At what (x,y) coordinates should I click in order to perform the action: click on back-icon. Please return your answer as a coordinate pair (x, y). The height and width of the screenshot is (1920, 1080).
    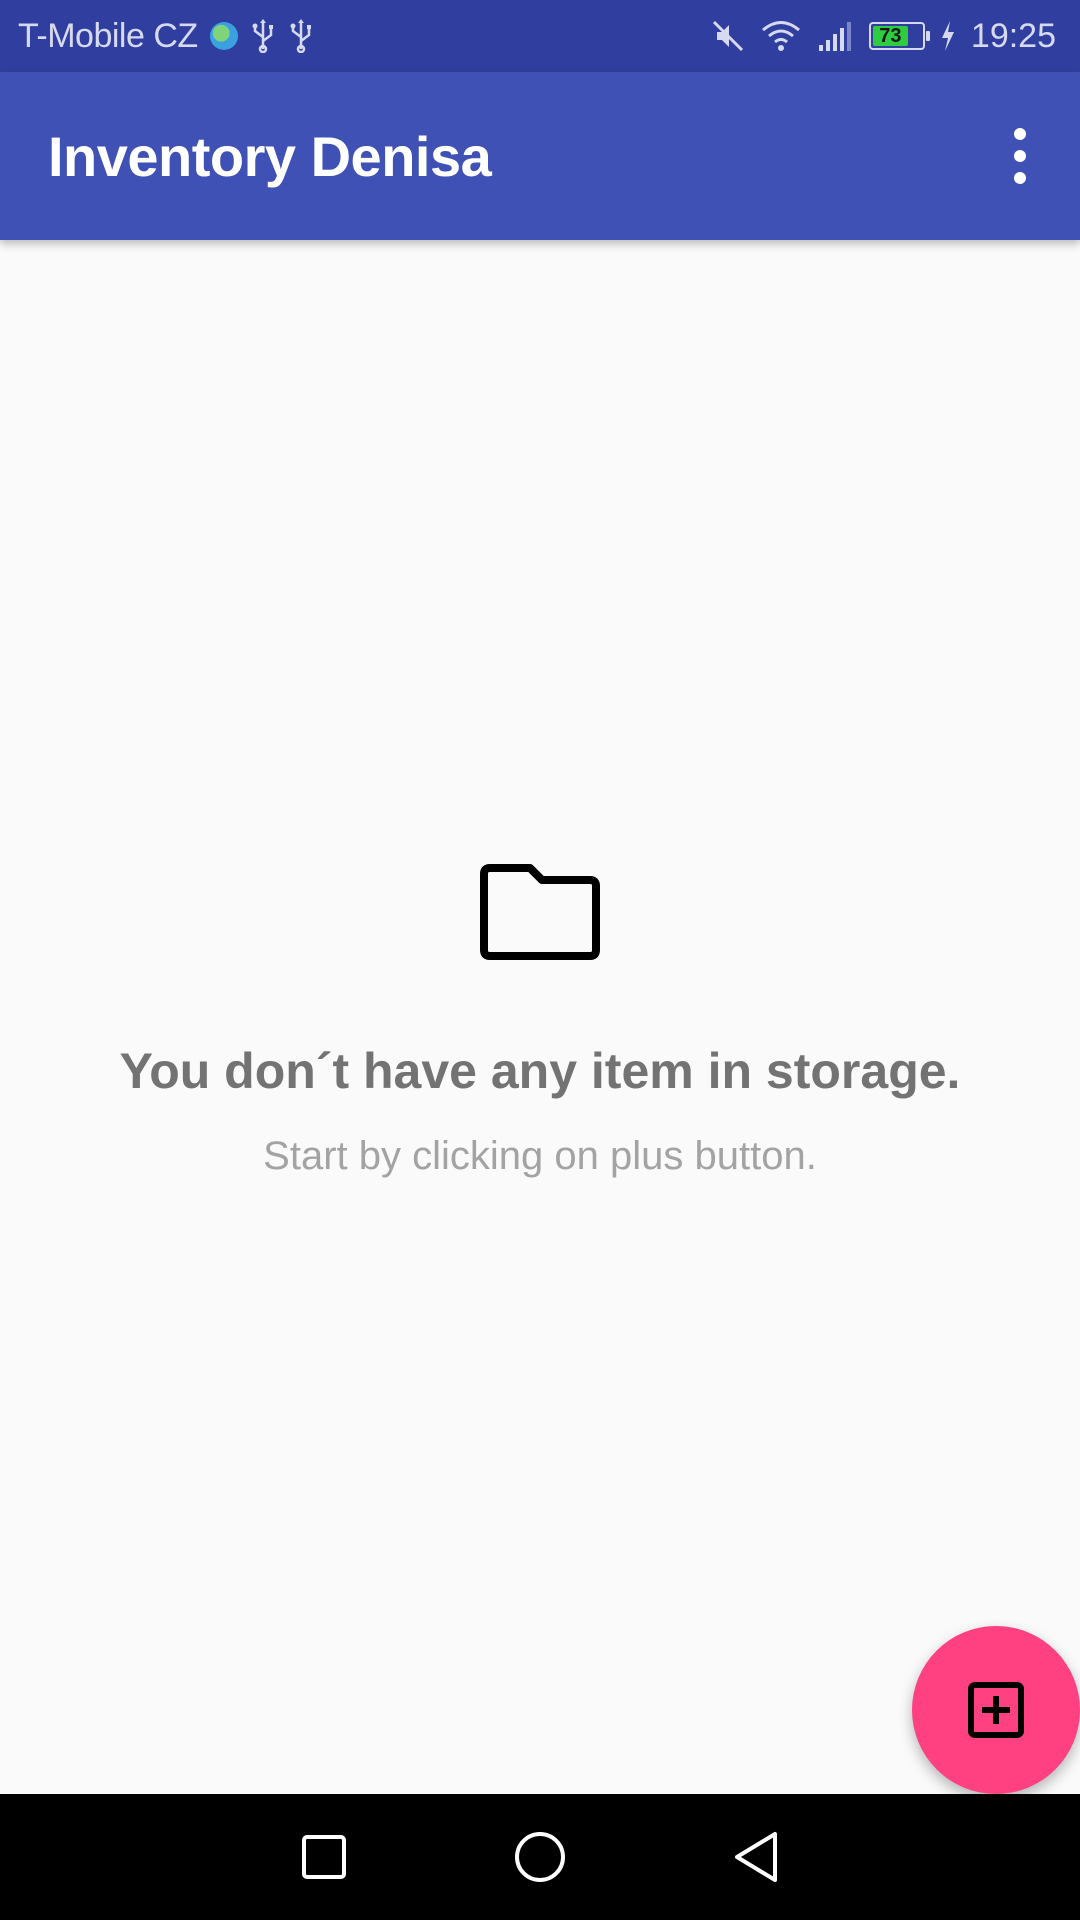
    Looking at the image, I should click on (756, 1857).